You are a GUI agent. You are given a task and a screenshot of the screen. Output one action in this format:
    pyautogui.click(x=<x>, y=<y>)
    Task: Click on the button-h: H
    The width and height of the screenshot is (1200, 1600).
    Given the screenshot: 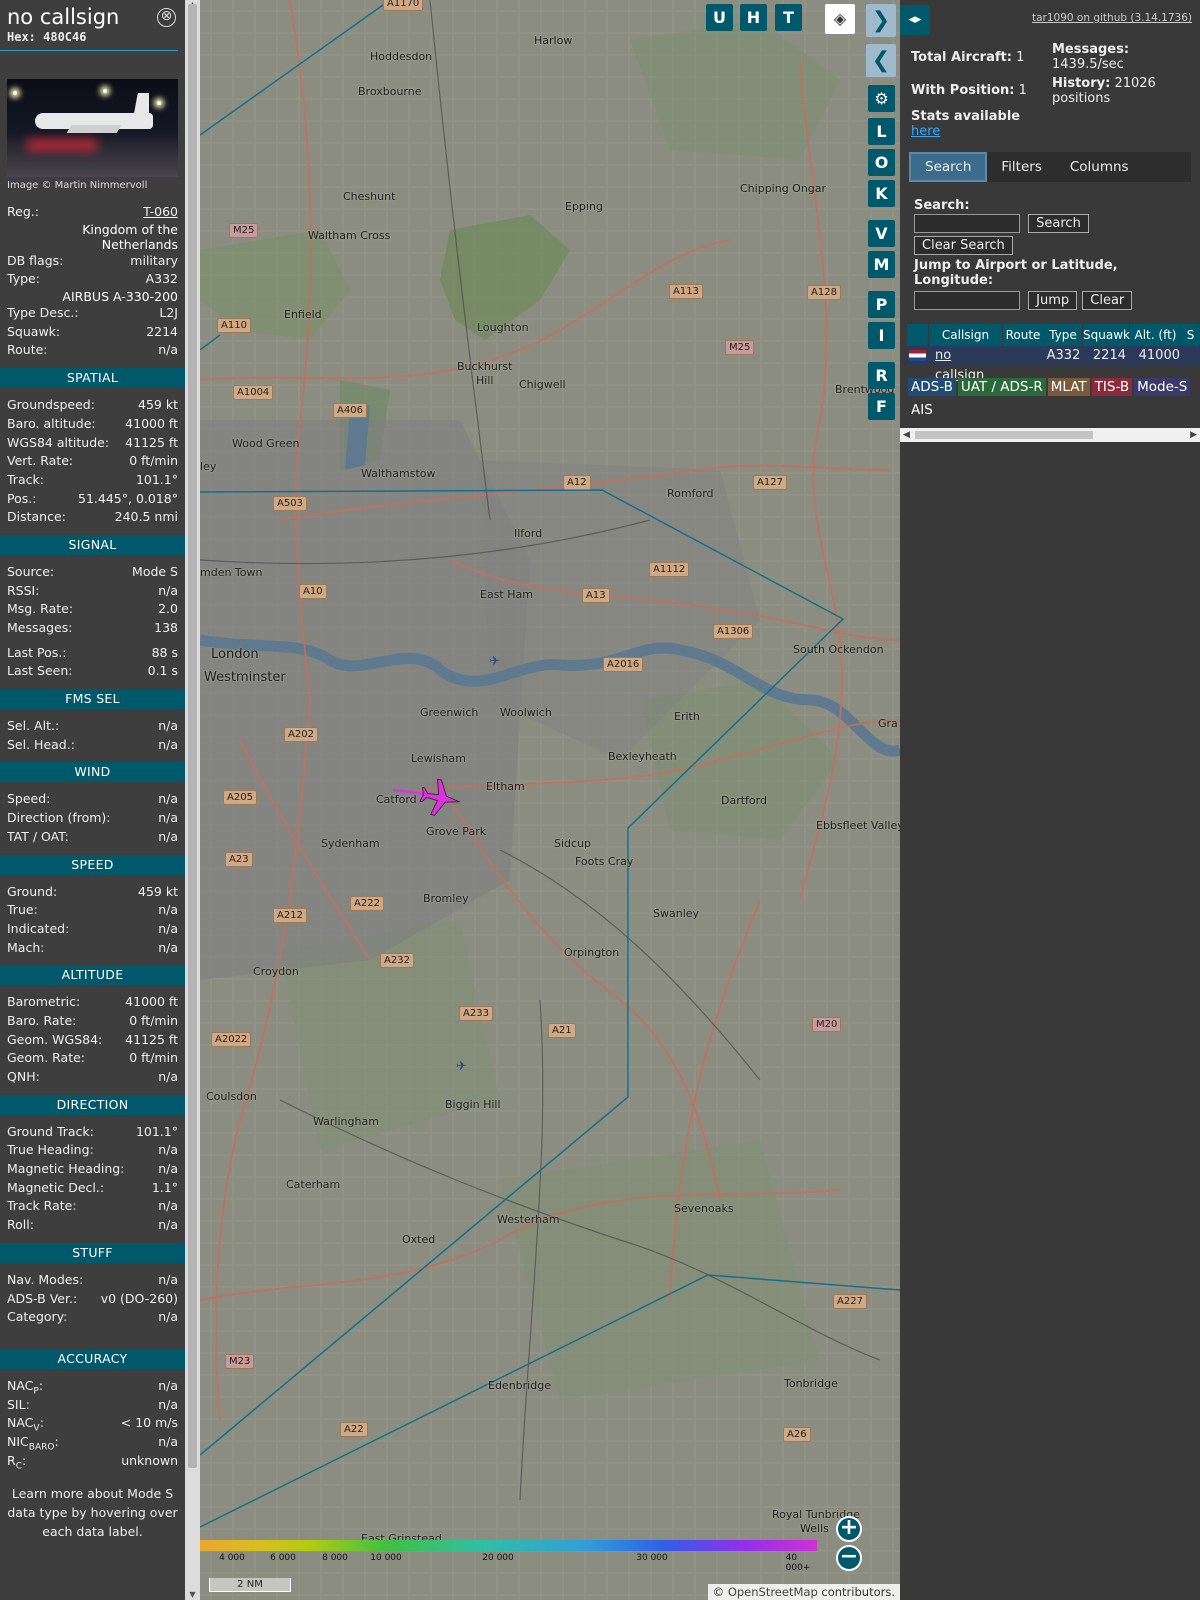 What is the action you would take?
    pyautogui.click(x=753, y=17)
    